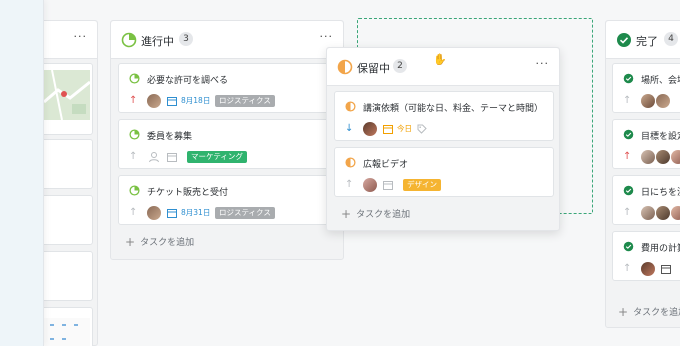  I want to click on task-meta: ↑ マーケティング, so click(229, 157).